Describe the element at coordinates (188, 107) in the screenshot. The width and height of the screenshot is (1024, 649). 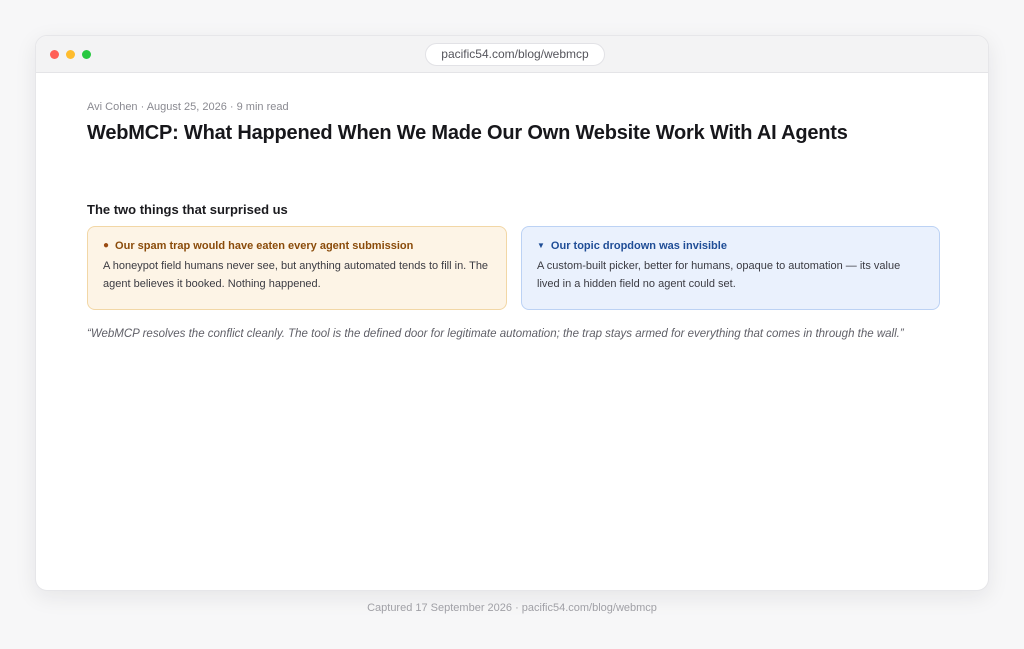
I see `article-meta: Avi Cohen · August 25, 2026 · 9 min read` at that location.